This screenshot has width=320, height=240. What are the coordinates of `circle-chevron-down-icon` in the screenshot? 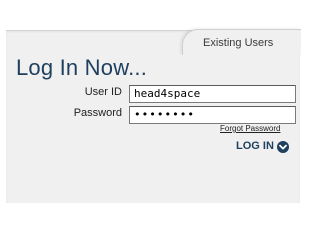 It's located at (282, 146).